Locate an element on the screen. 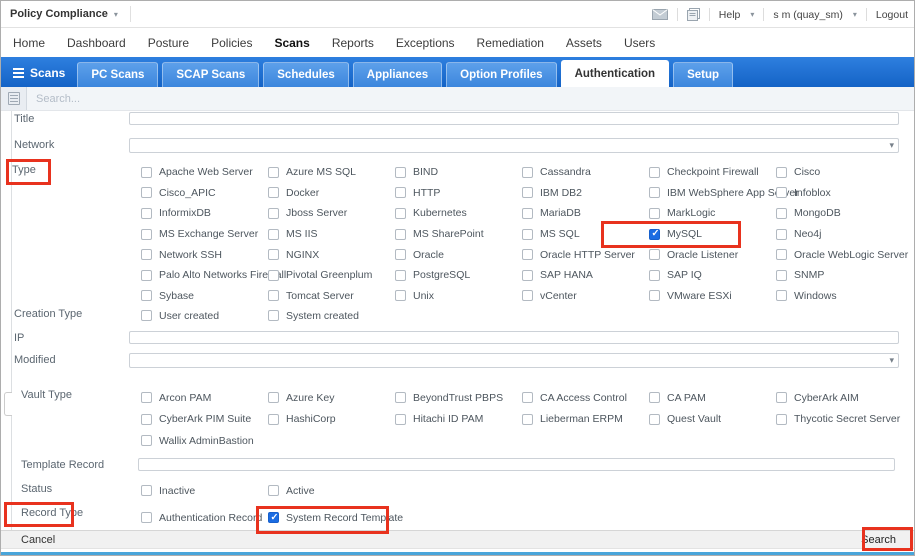 This screenshot has height=556, width=915. splitter-handle is located at coordinates (8, 404).